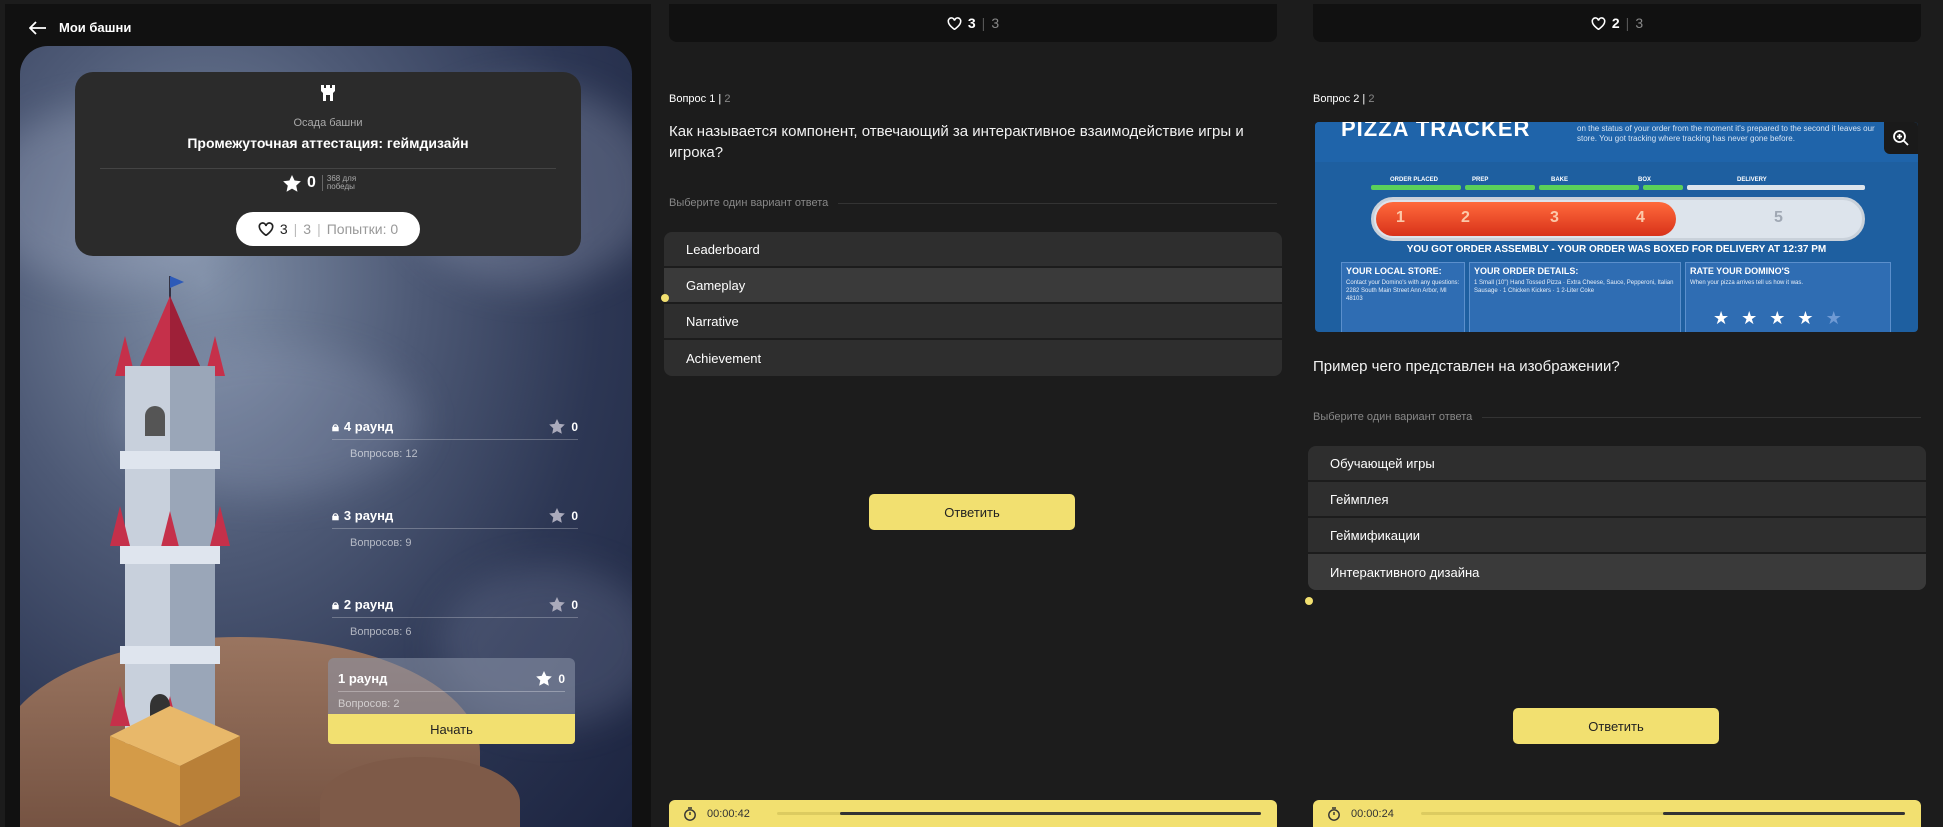 Image resolution: width=1943 pixels, height=827 pixels. Describe the element at coordinates (973, 203) in the screenshot. I see `quiz1-choose-label: Выберите один вариант ответа` at that location.